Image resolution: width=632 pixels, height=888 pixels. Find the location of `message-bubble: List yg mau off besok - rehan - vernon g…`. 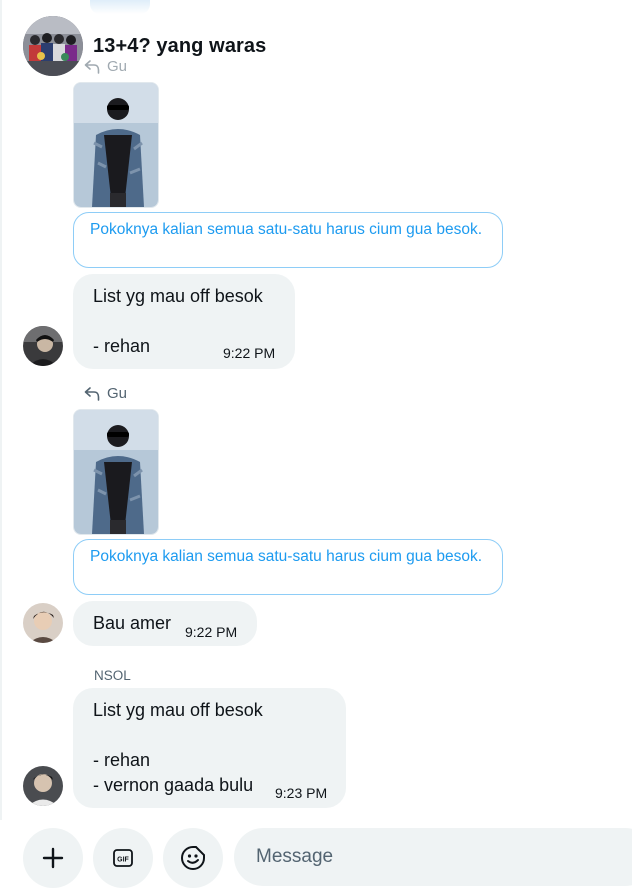

message-bubble: List yg mau off besok - rehan - vernon g… is located at coordinates (209, 748).